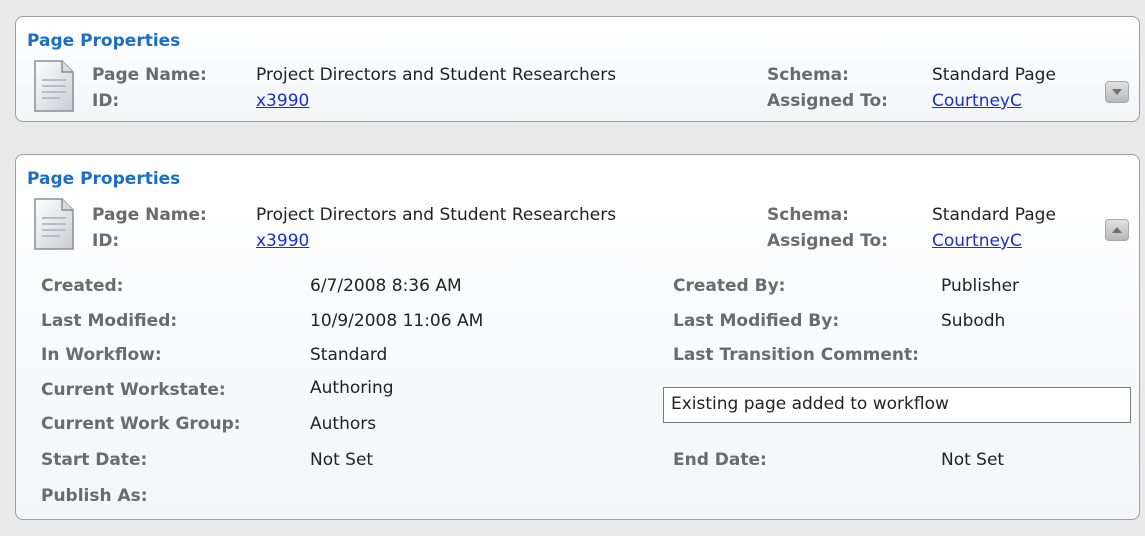 The width and height of the screenshot is (1145, 536). What do you see at coordinates (973, 321) in the screenshot?
I see `last-modified-by-value: Subodh` at bounding box center [973, 321].